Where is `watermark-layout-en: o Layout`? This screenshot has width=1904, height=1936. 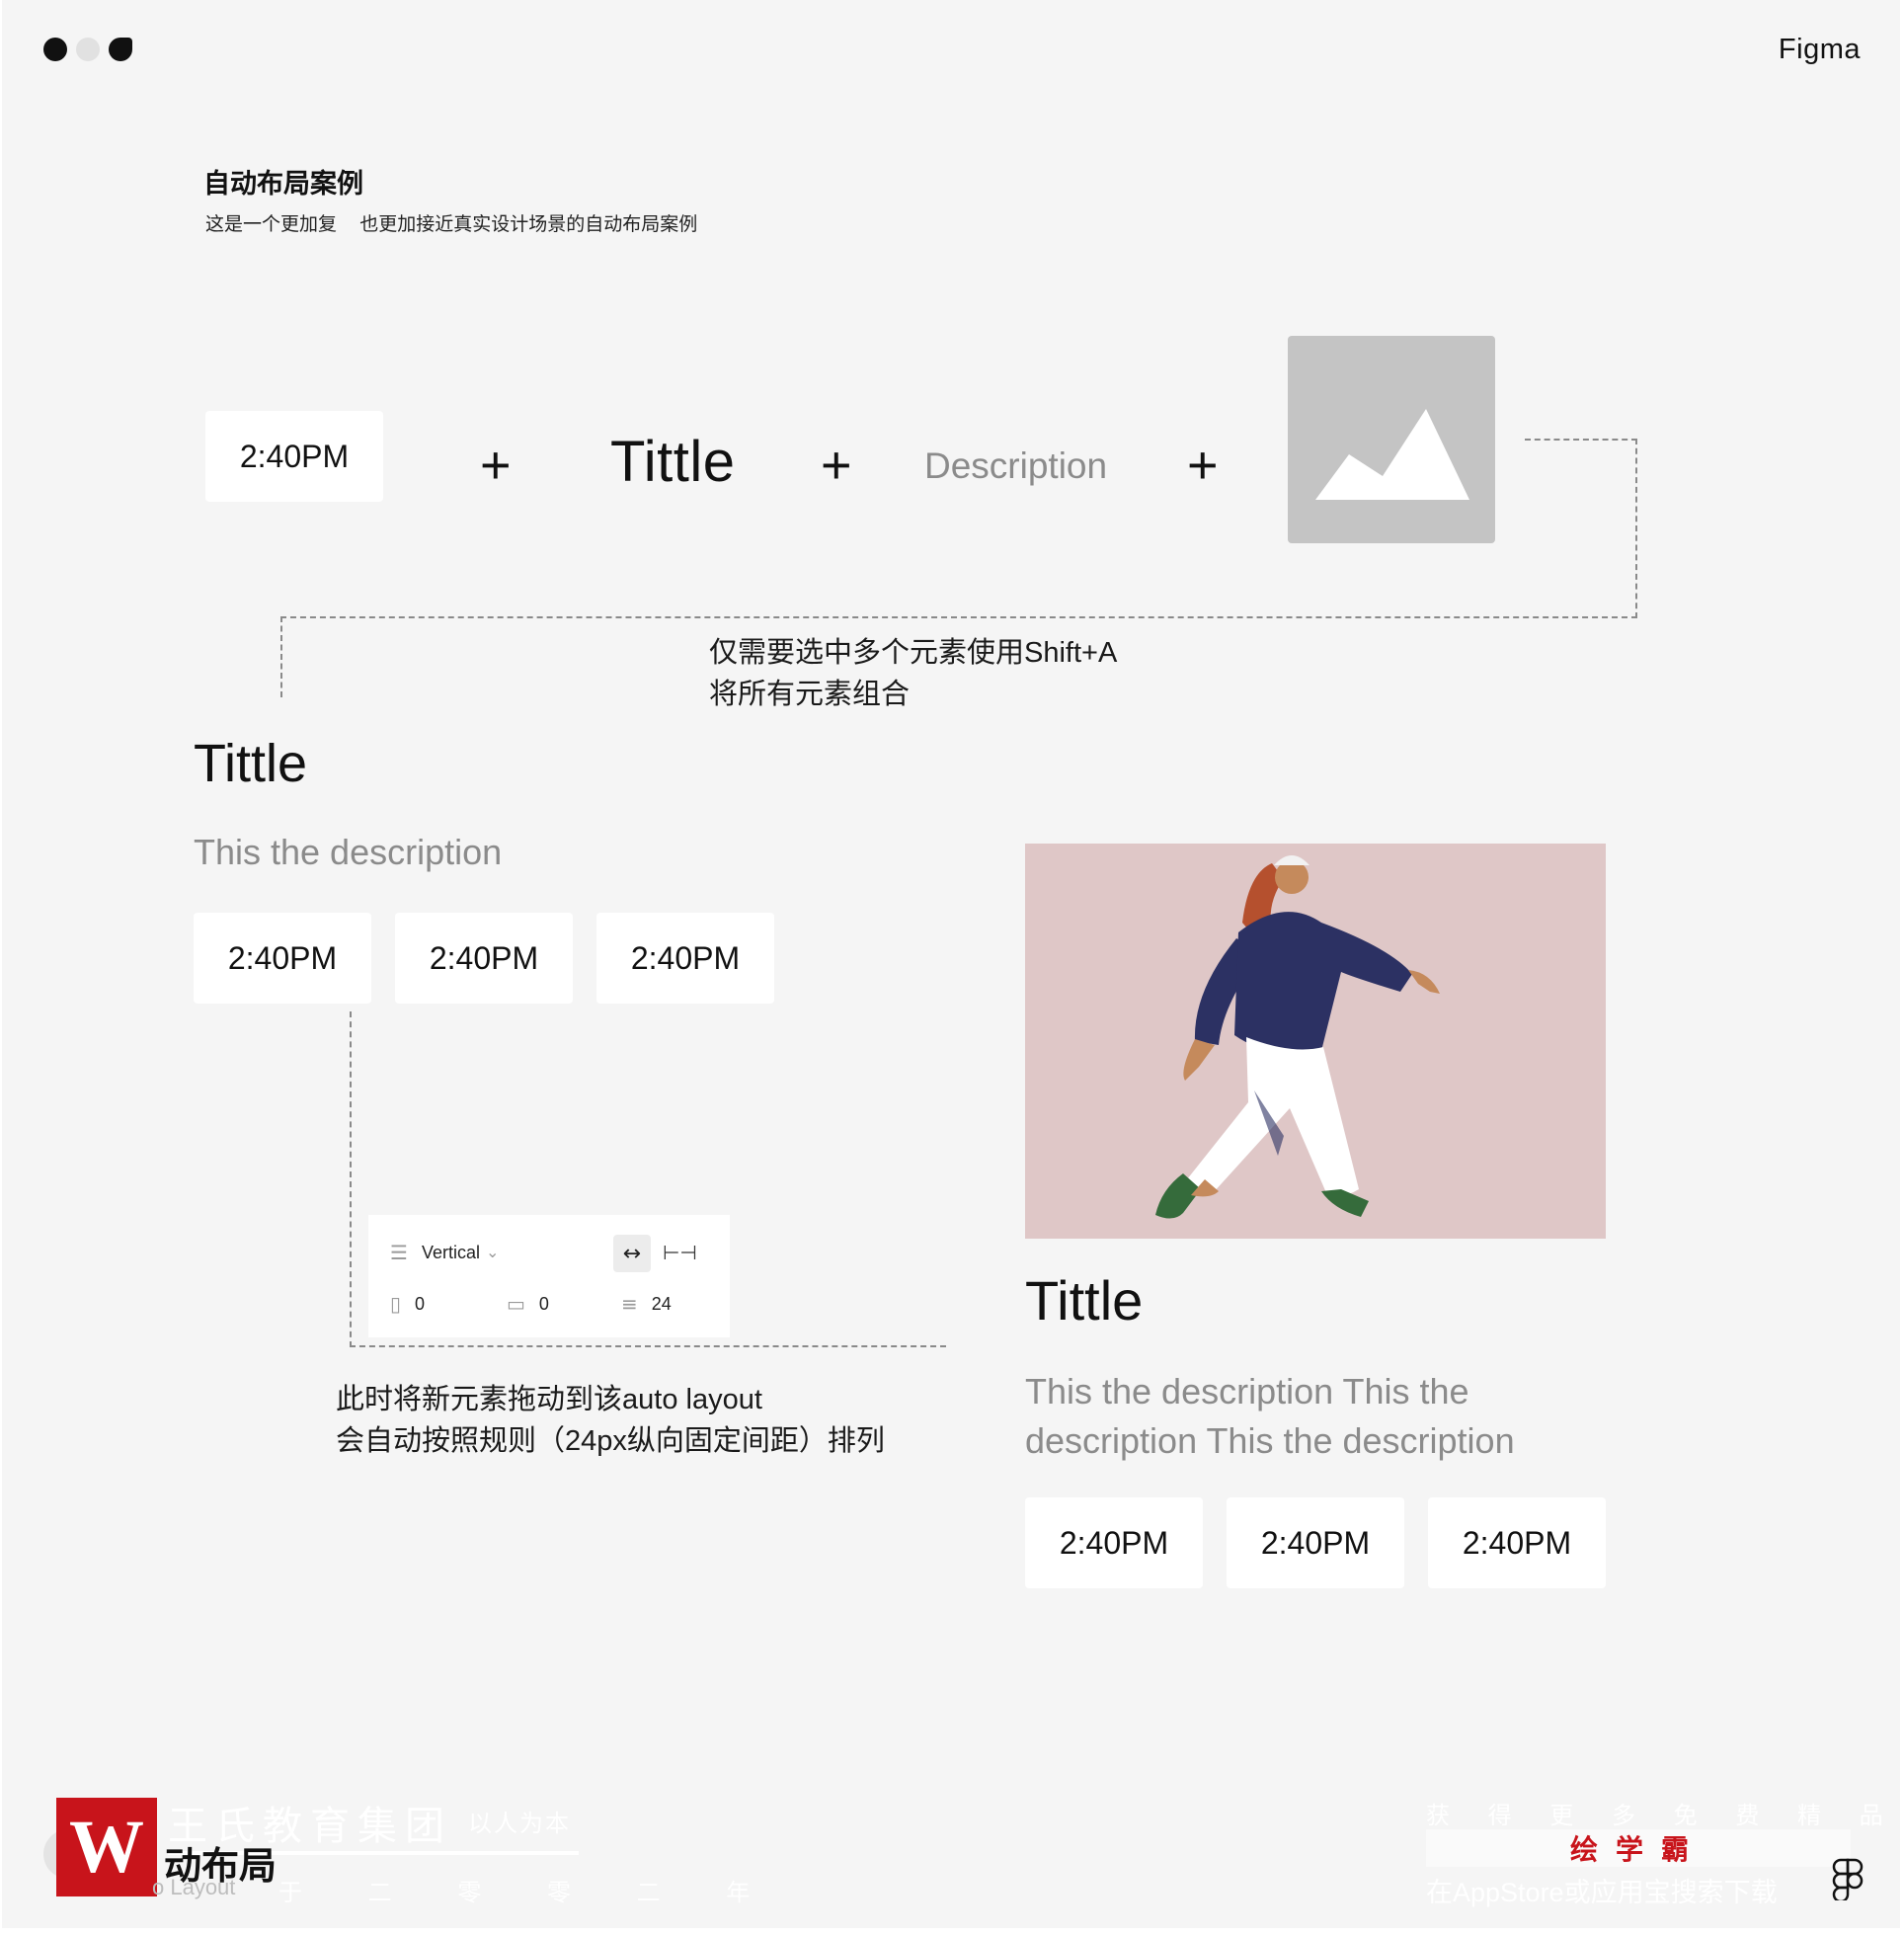
watermark-layout-en: o Layout is located at coordinates (194, 1887).